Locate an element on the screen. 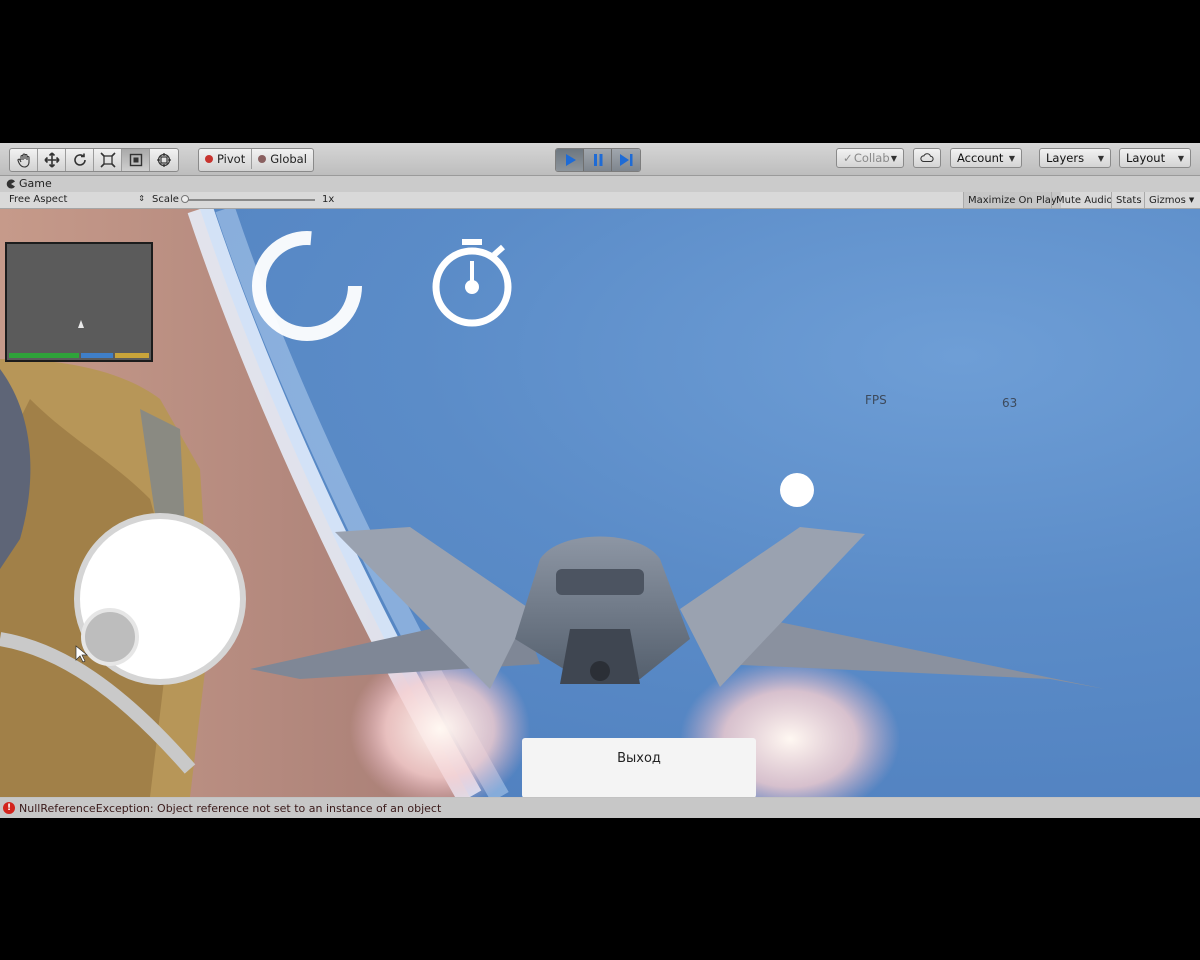 The height and width of the screenshot is (960, 1200). stats-label: Stats is located at coordinates (1129, 200).